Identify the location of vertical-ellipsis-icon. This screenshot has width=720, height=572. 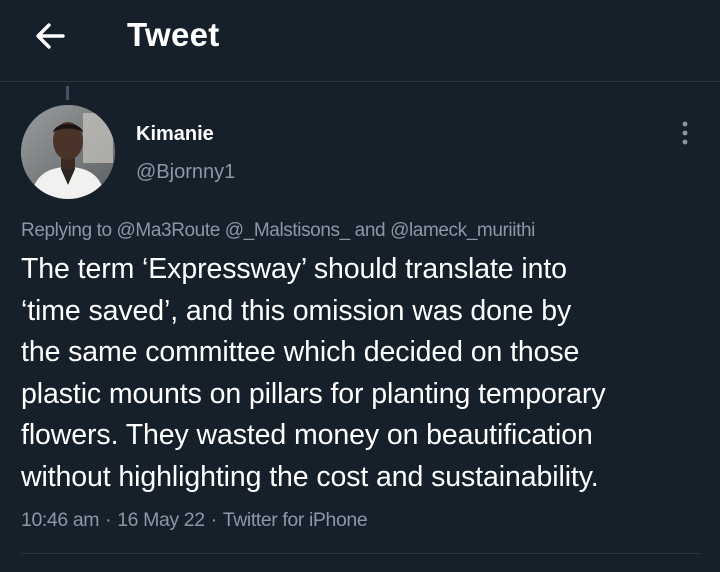
(685, 133).